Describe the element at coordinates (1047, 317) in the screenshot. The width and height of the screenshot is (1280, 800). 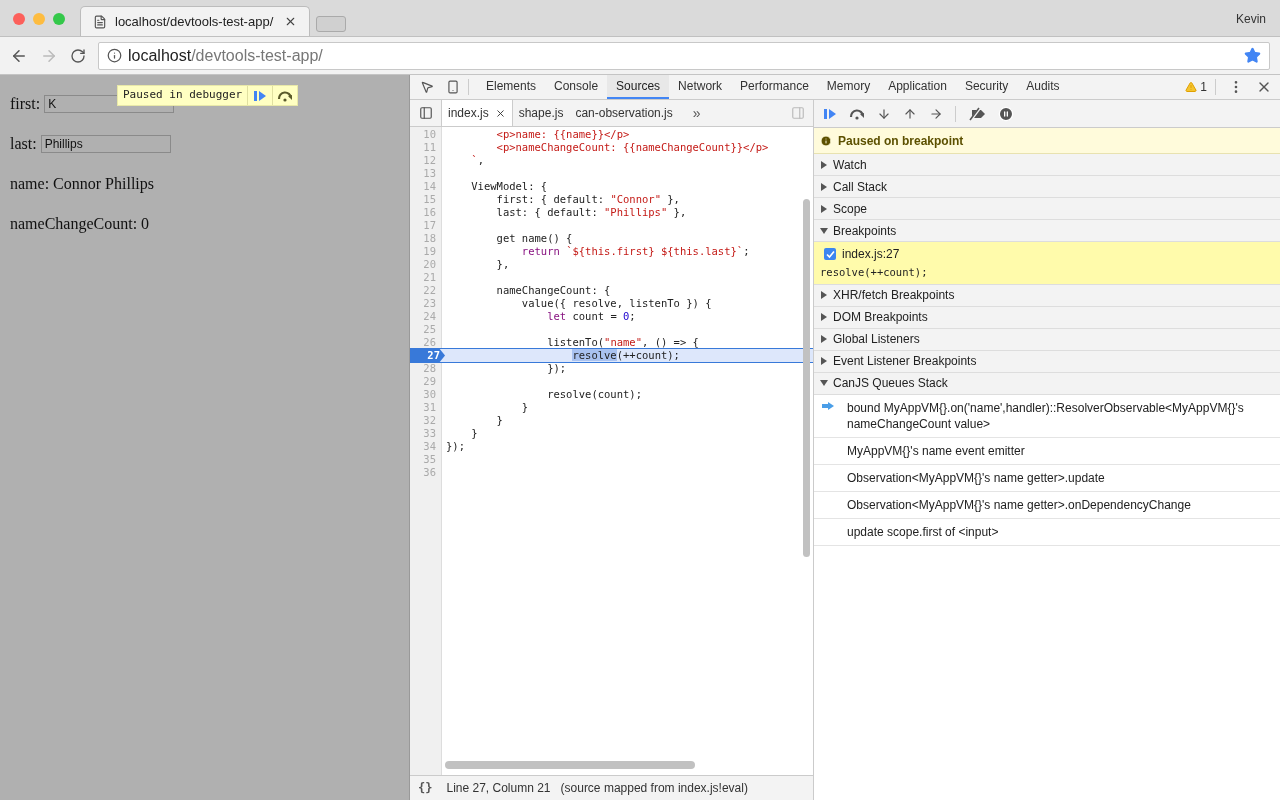
I see `section-header: DOM Breakpoints` at that location.